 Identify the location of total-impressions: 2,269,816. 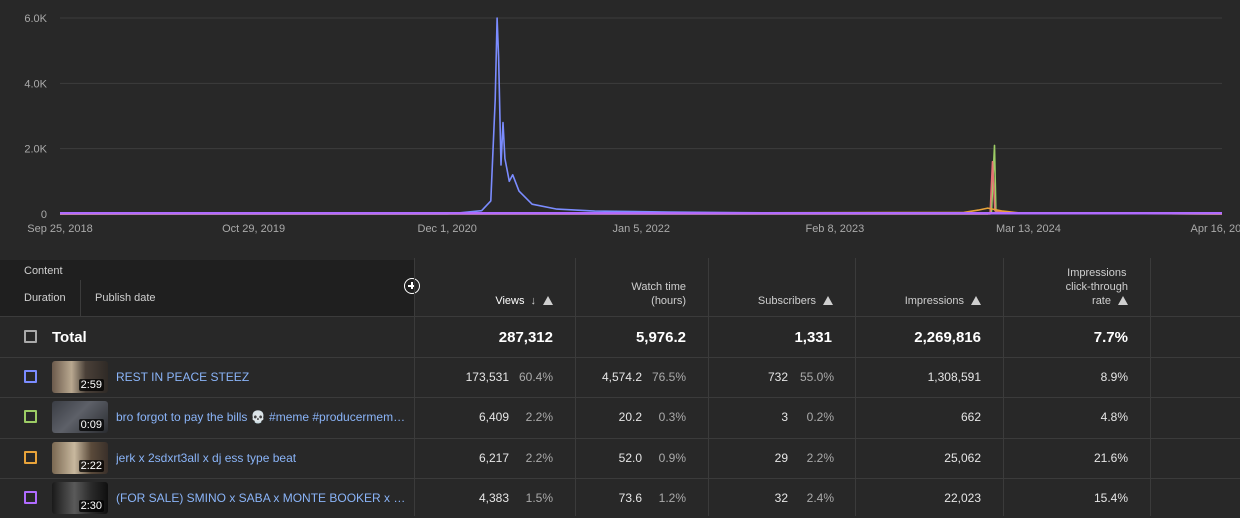
(947, 337).